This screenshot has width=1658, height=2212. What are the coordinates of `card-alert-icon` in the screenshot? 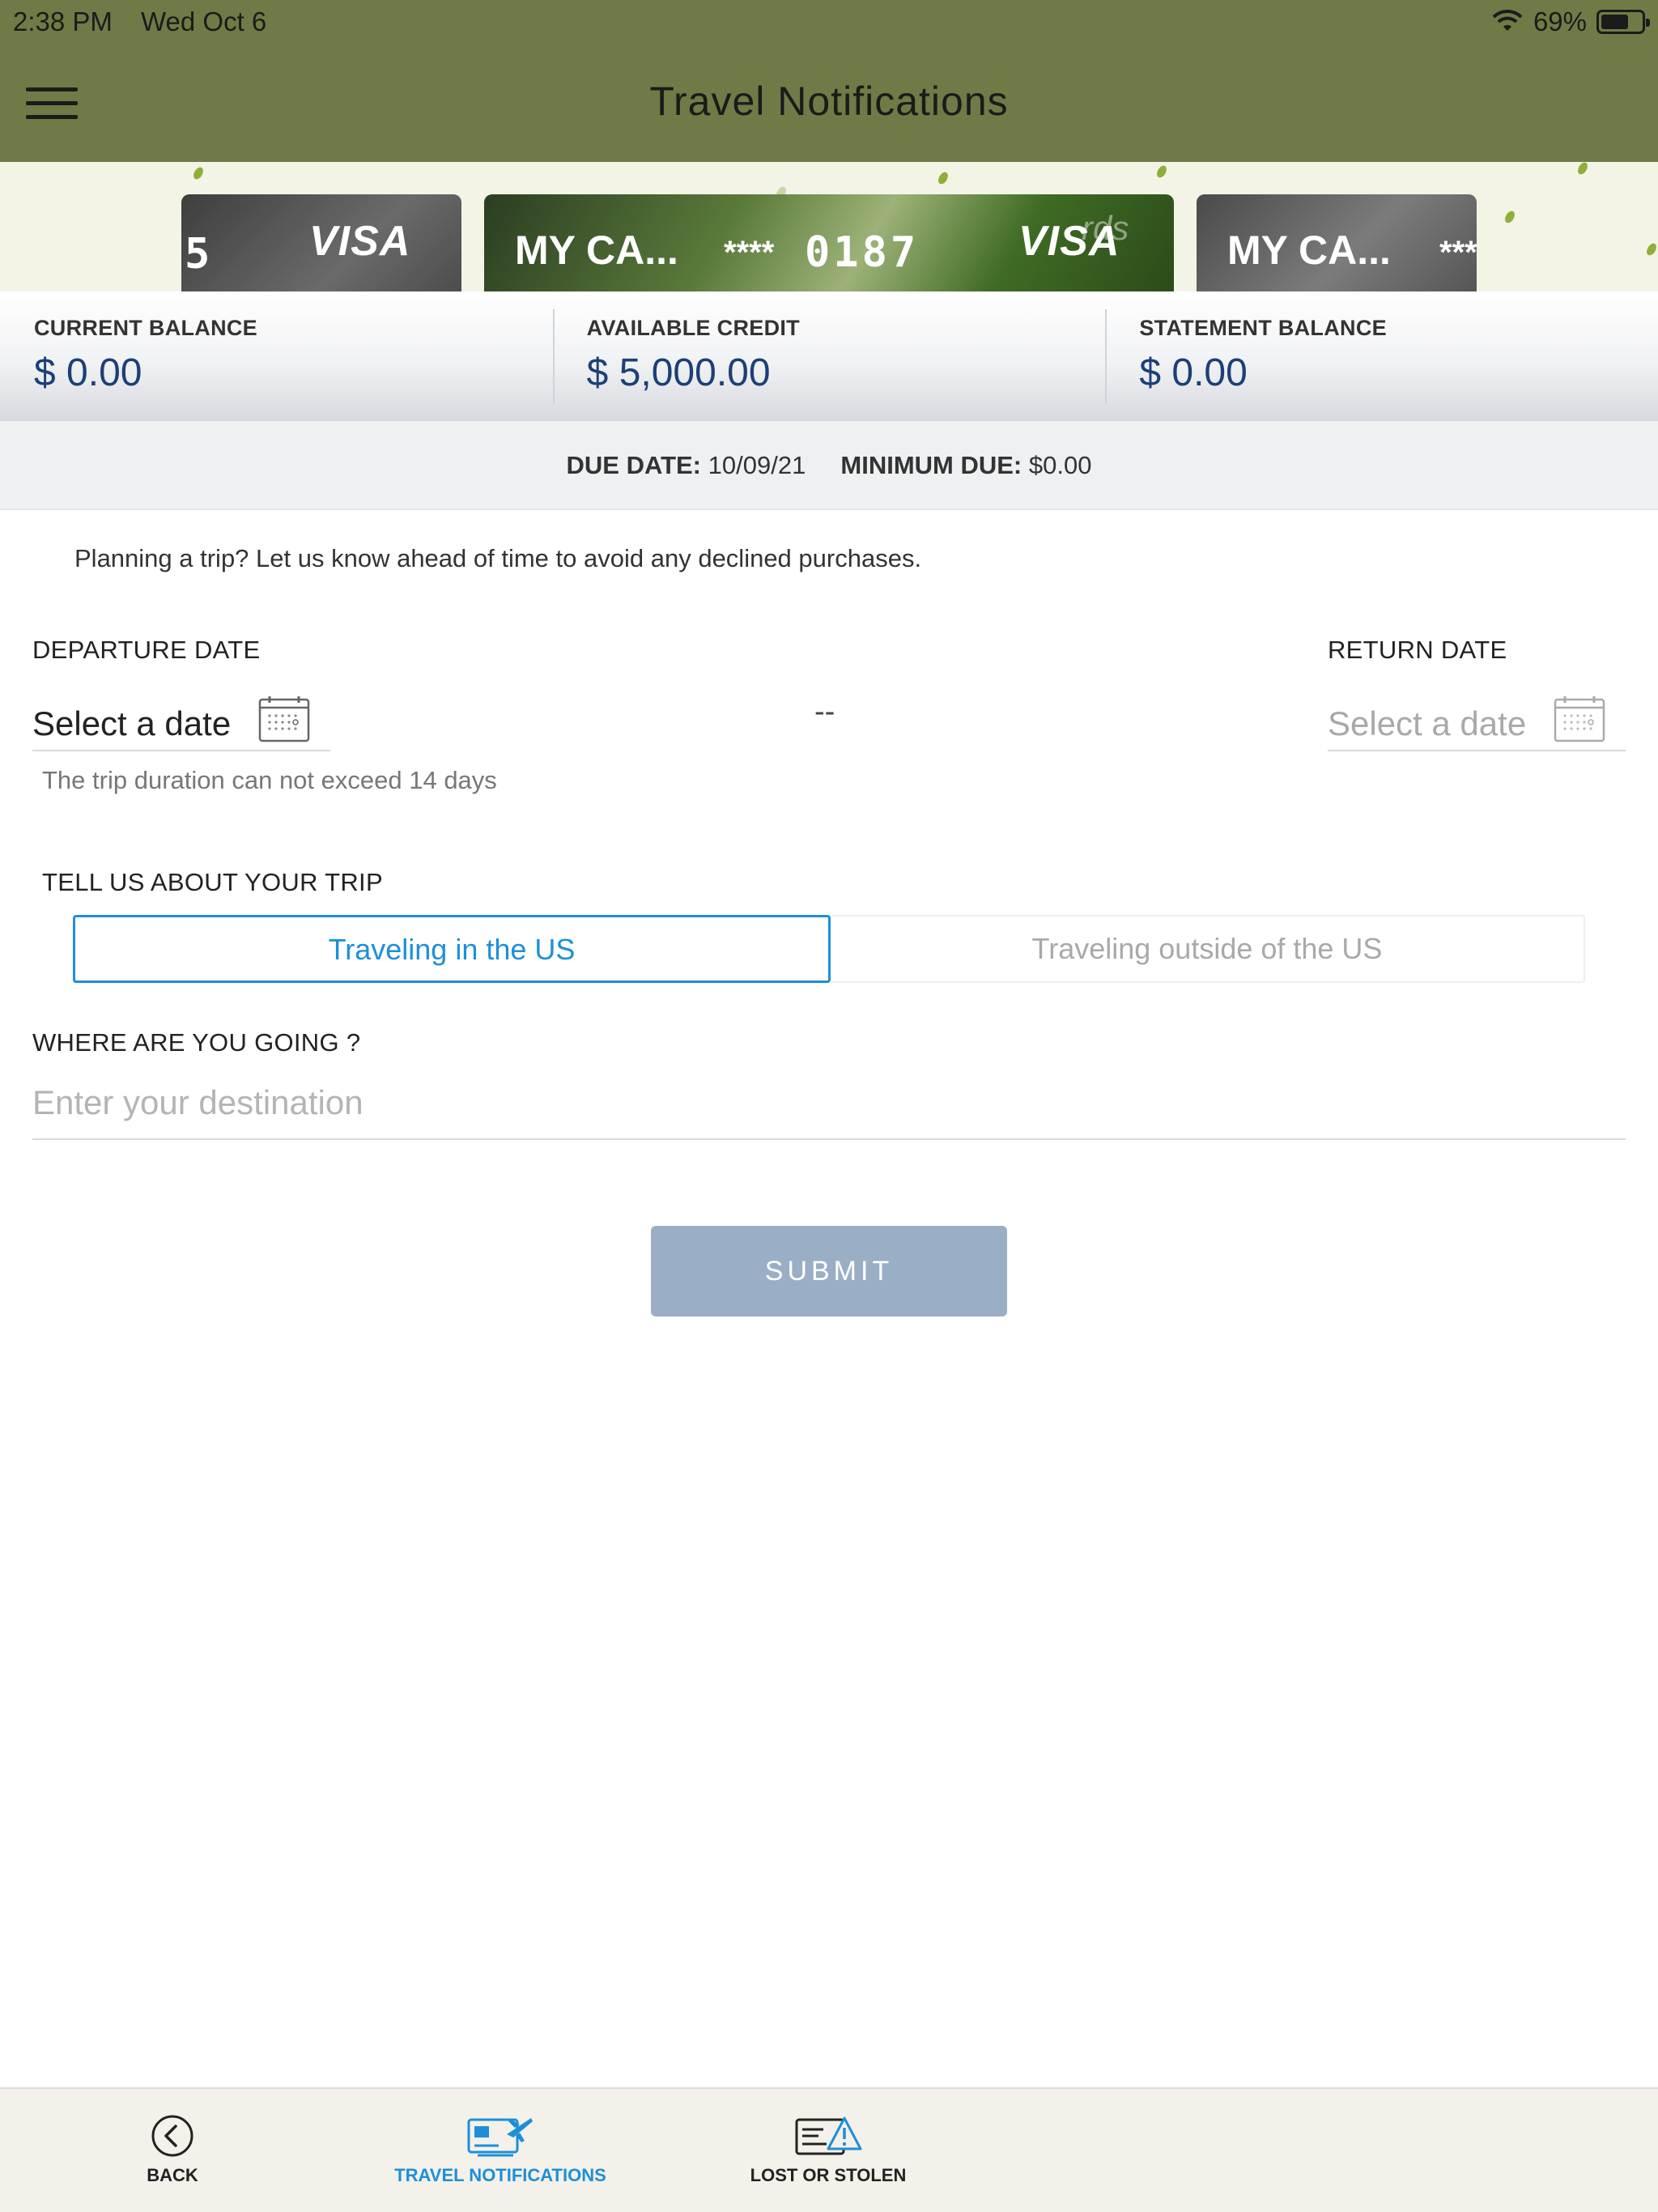 It's located at (828, 2135).